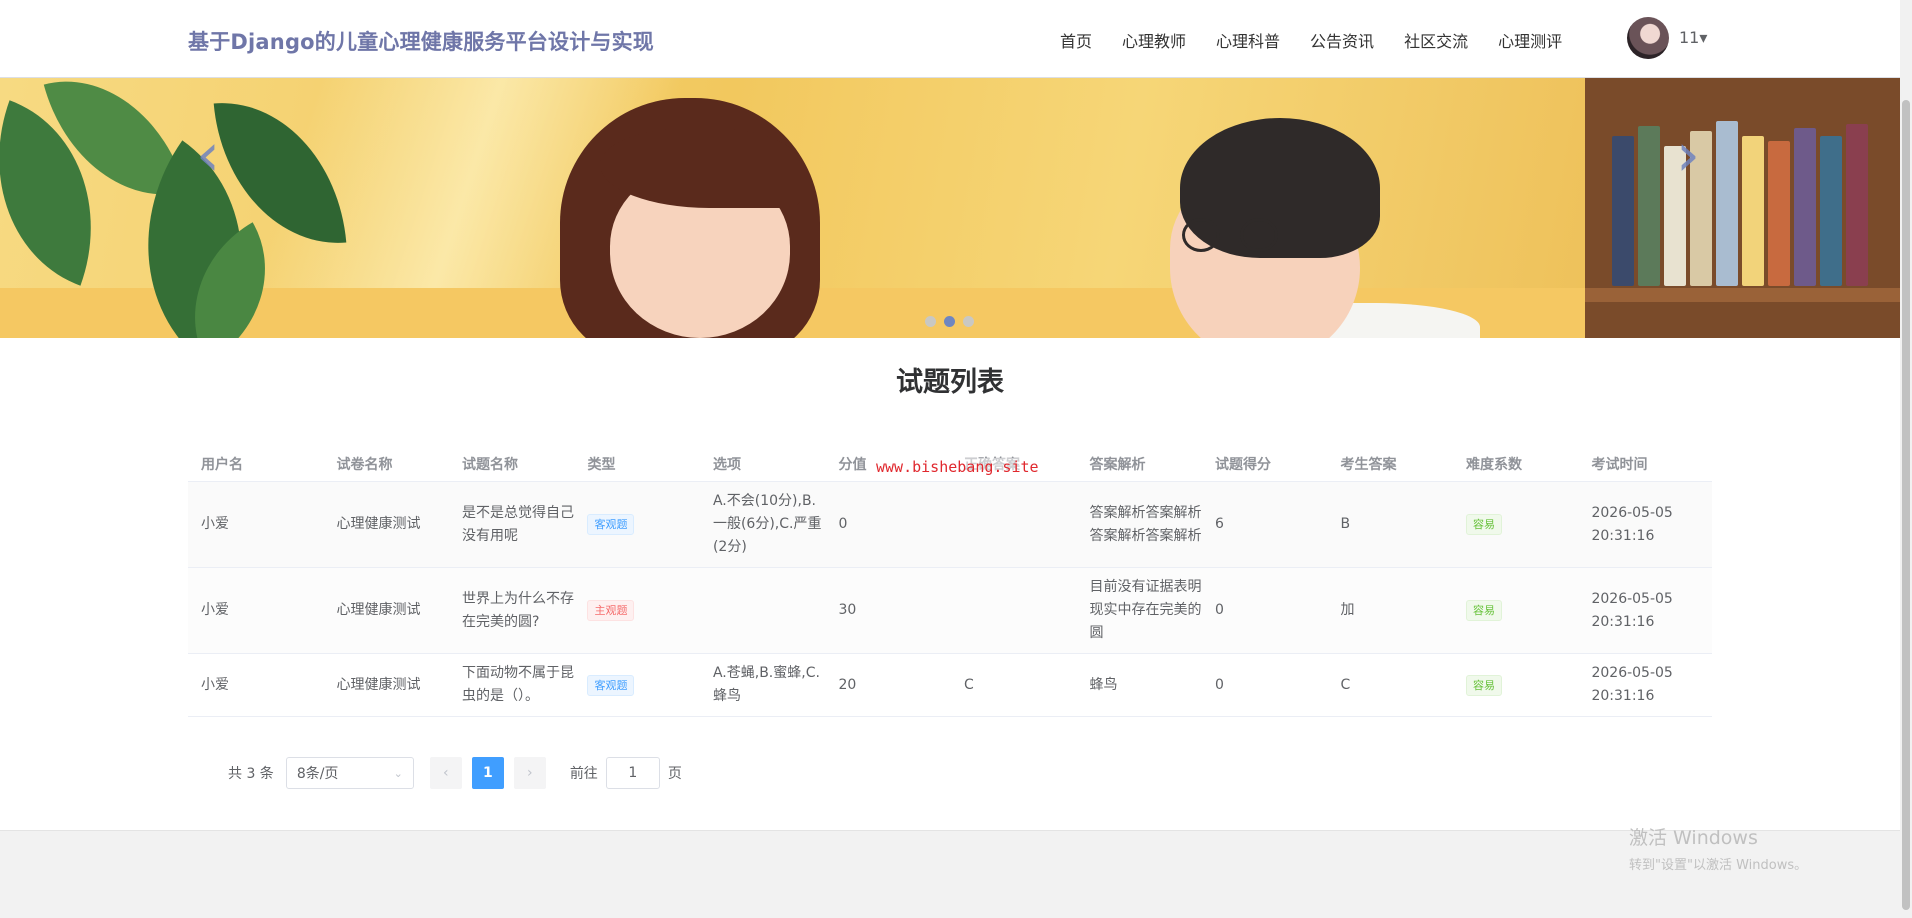 This screenshot has width=1912, height=918. Describe the element at coordinates (726, 464) in the screenshot. I see `column-header: 选项` at that location.